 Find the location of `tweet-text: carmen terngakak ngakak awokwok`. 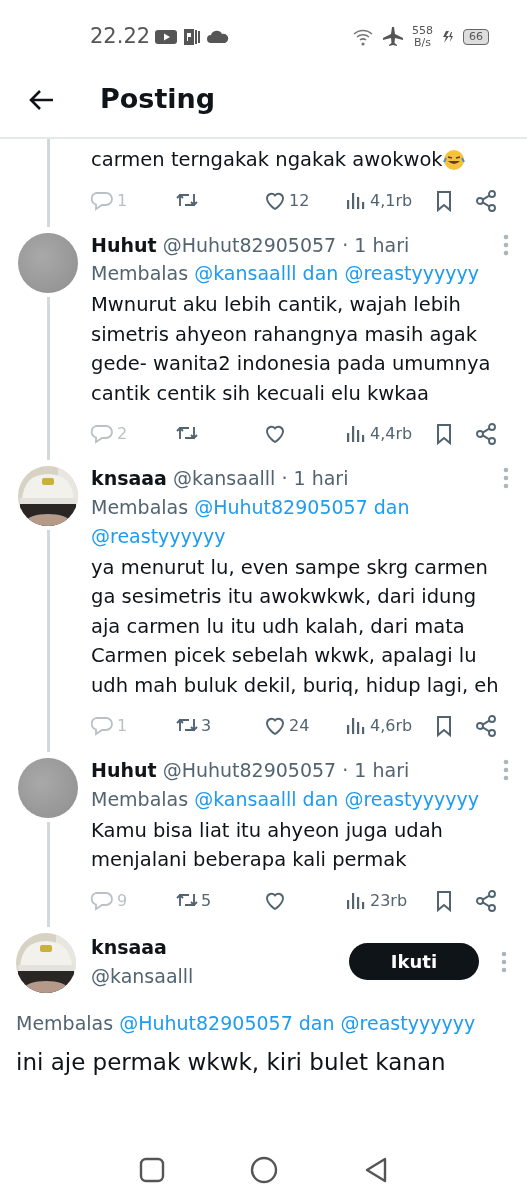

tweet-text: carmen terngakak ngakak awokwok is located at coordinates (267, 160).